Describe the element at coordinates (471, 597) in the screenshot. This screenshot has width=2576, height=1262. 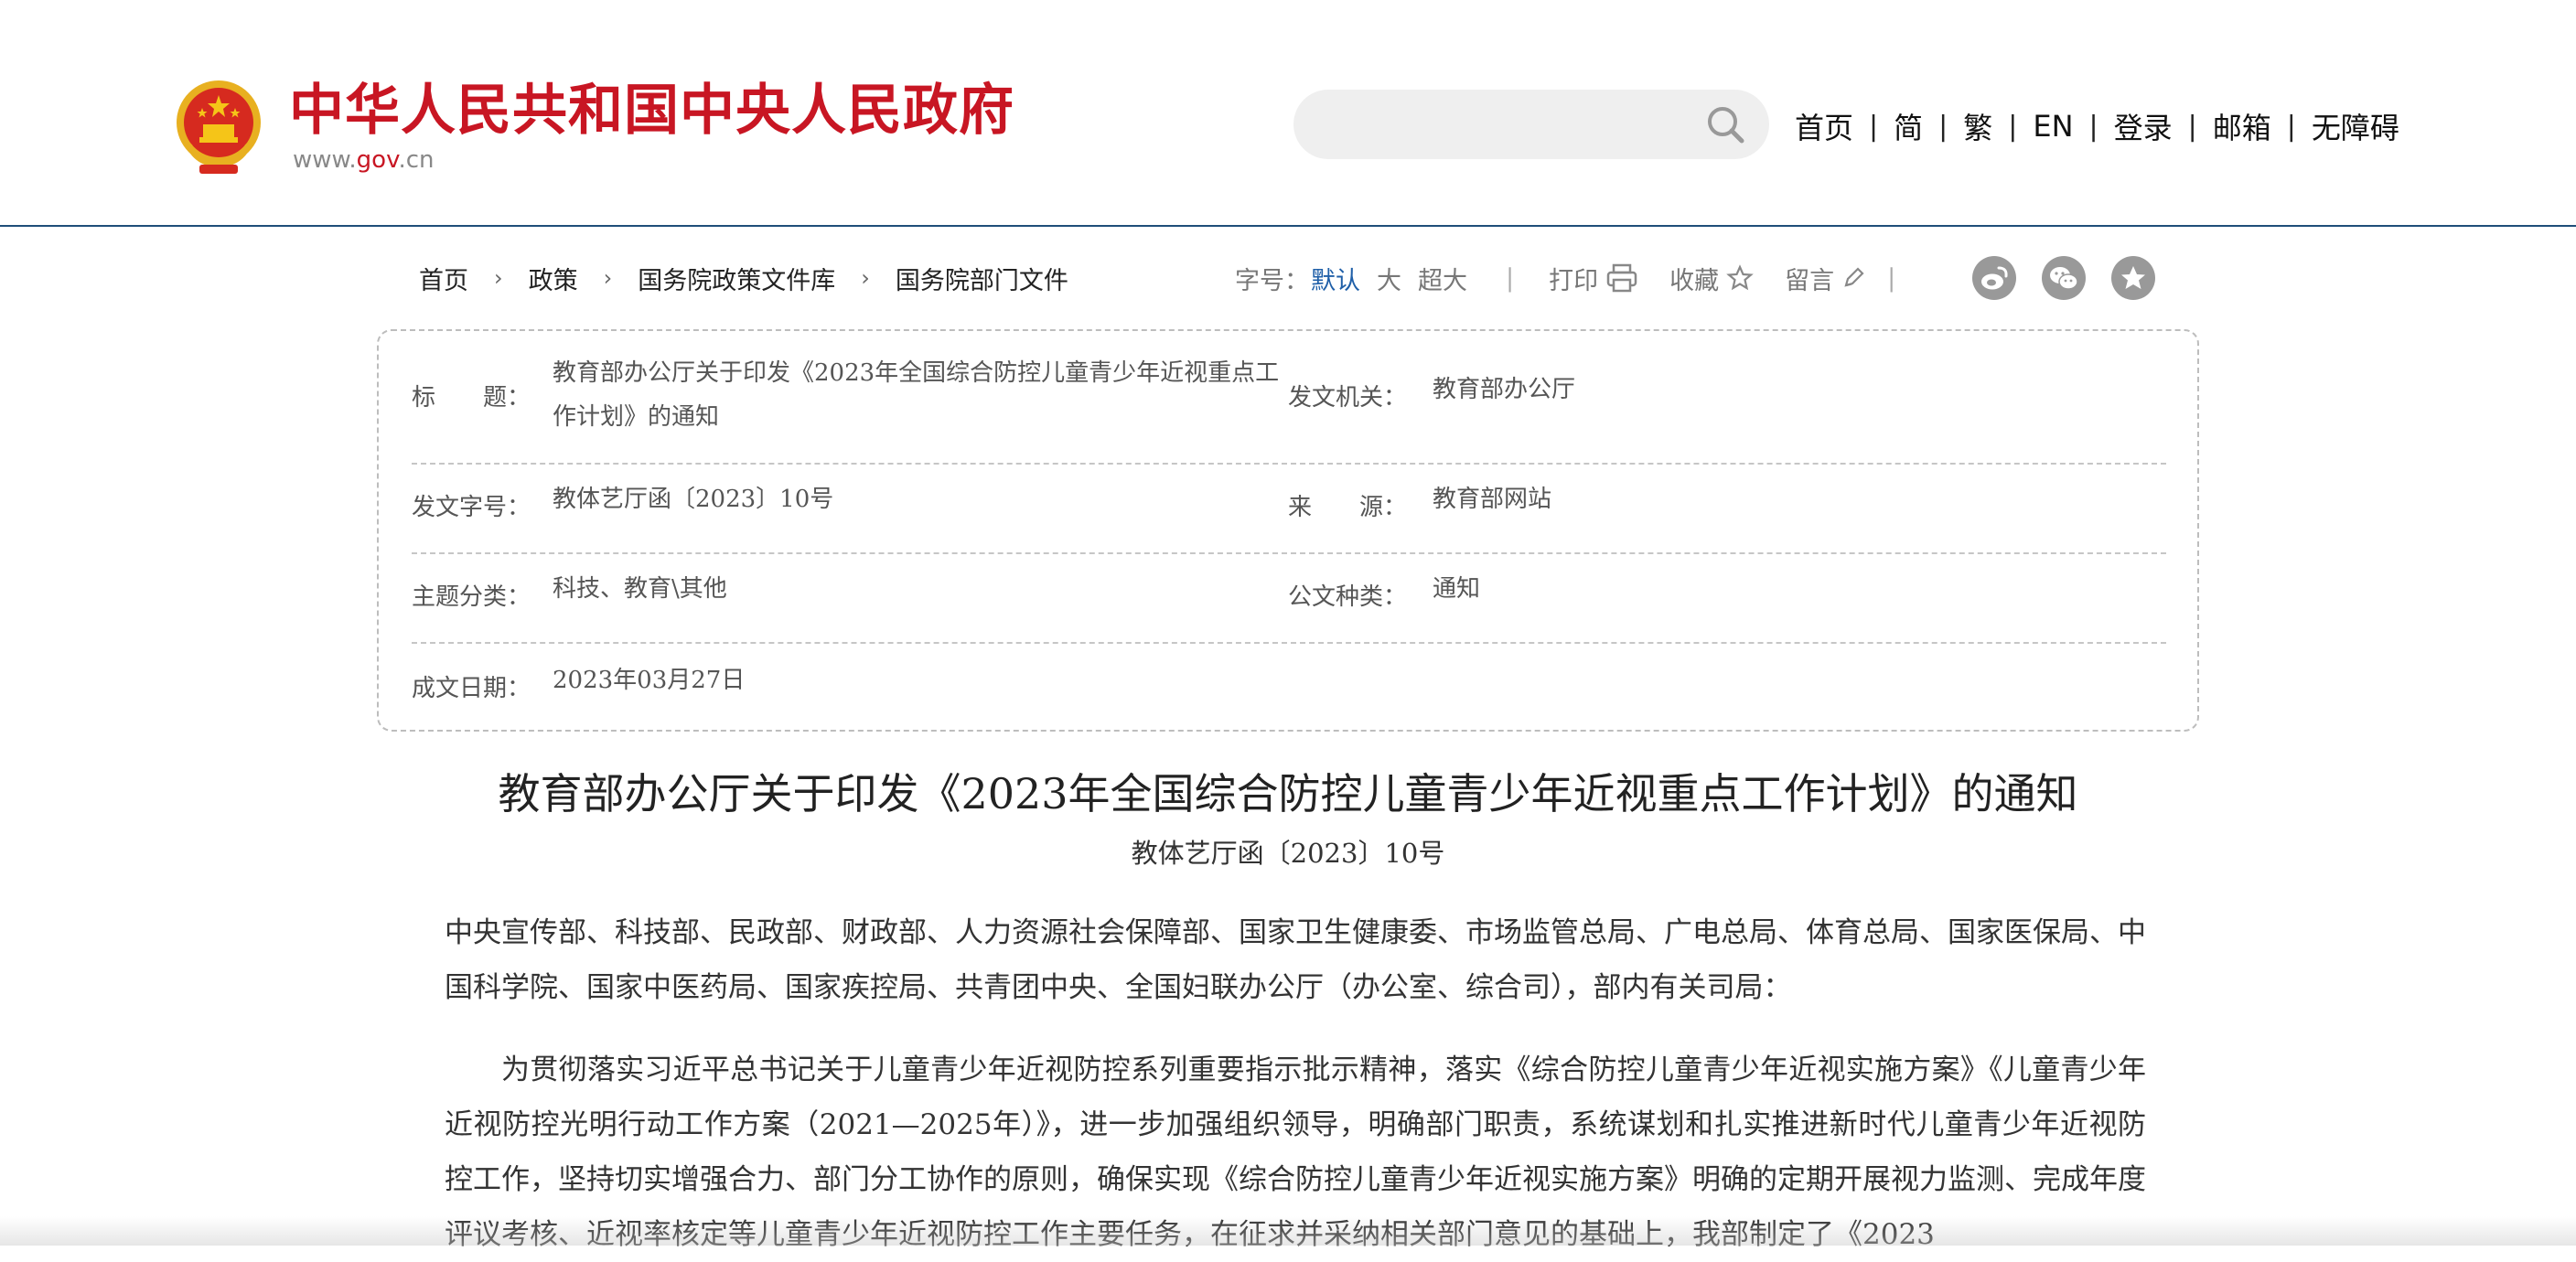
I see `topic-label: 主题分类：` at that location.